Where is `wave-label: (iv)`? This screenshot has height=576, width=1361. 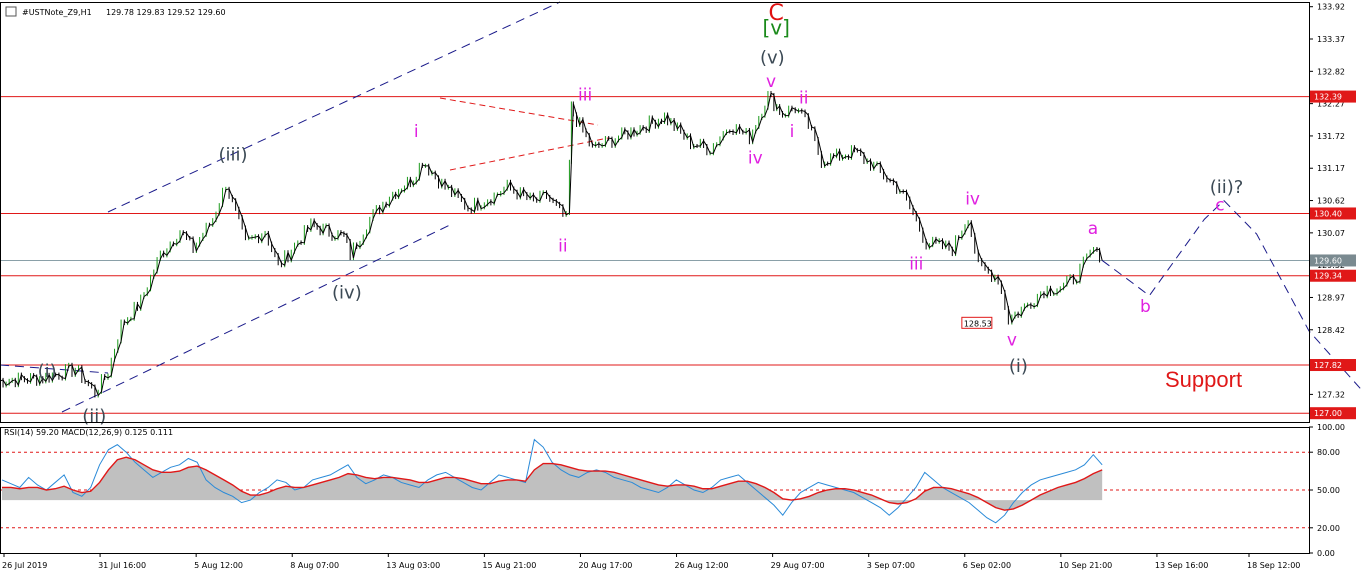 wave-label: (iv) is located at coordinates (347, 293).